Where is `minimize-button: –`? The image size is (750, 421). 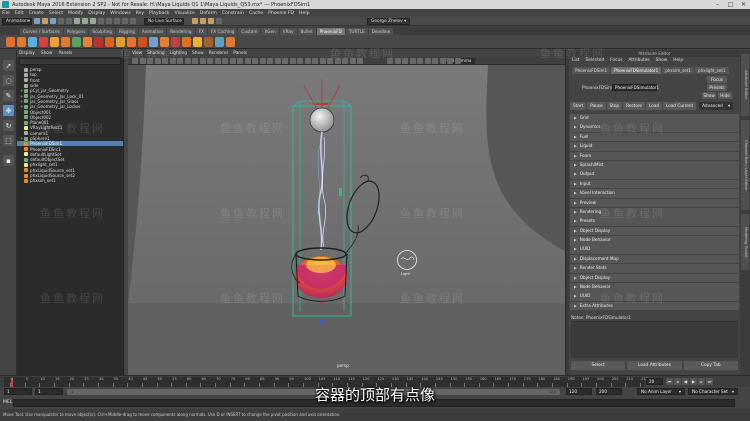 minimize-button: – is located at coordinates (717, 4).